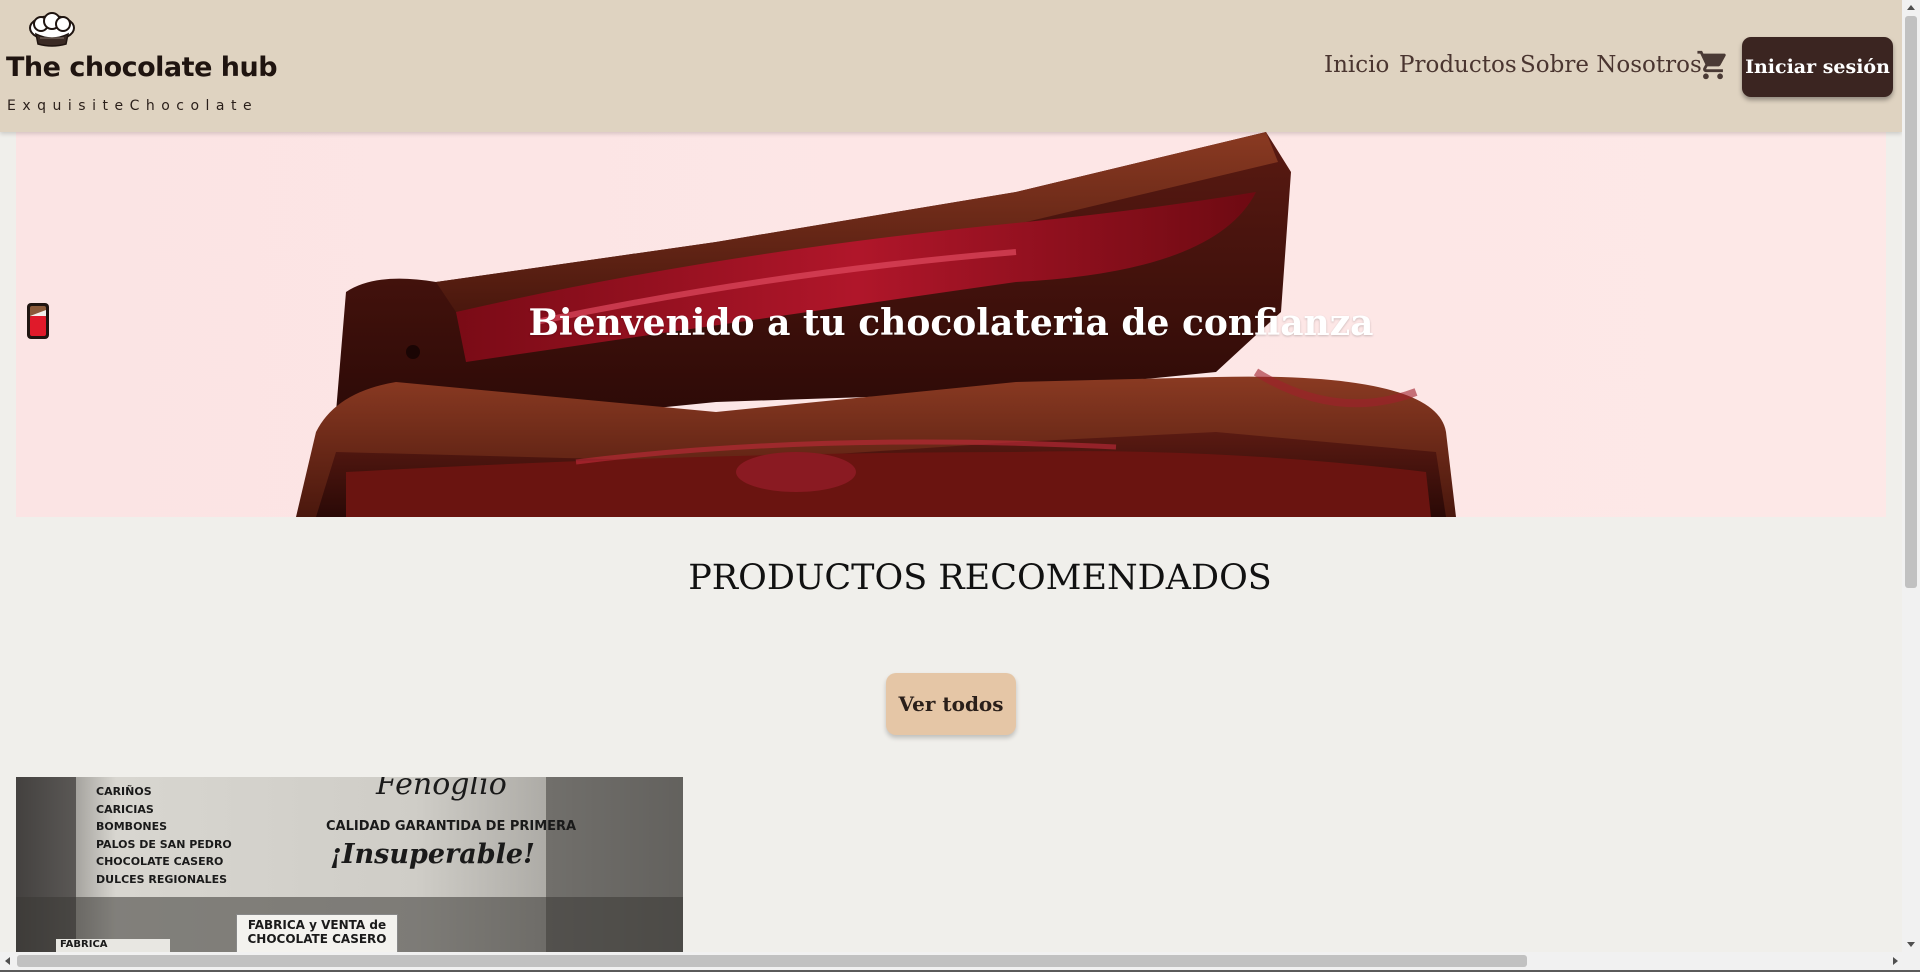 Image resolution: width=1920 pixels, height=972 pixels. I want to click on sign-box: FABRICA y VENTA de CHOCOLATE CASERO, so click(317, 933).